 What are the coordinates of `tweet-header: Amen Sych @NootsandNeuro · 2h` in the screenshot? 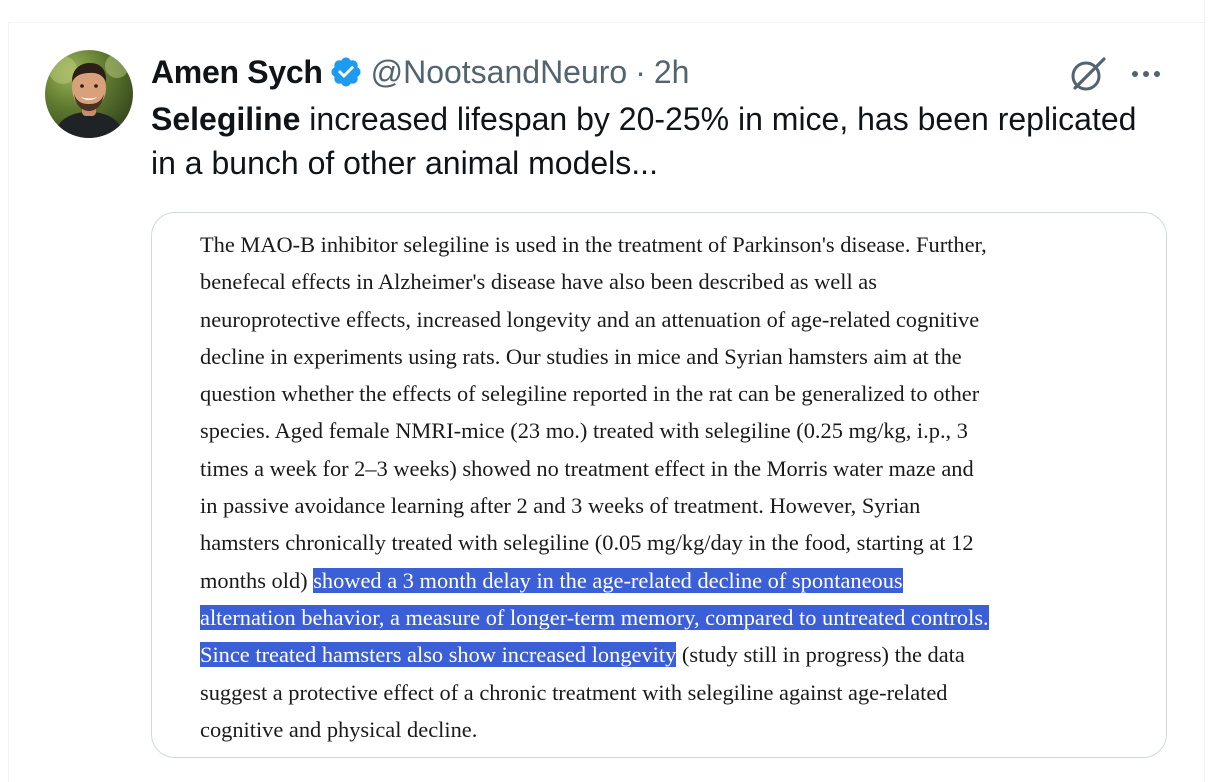 It's located at (420, 72).